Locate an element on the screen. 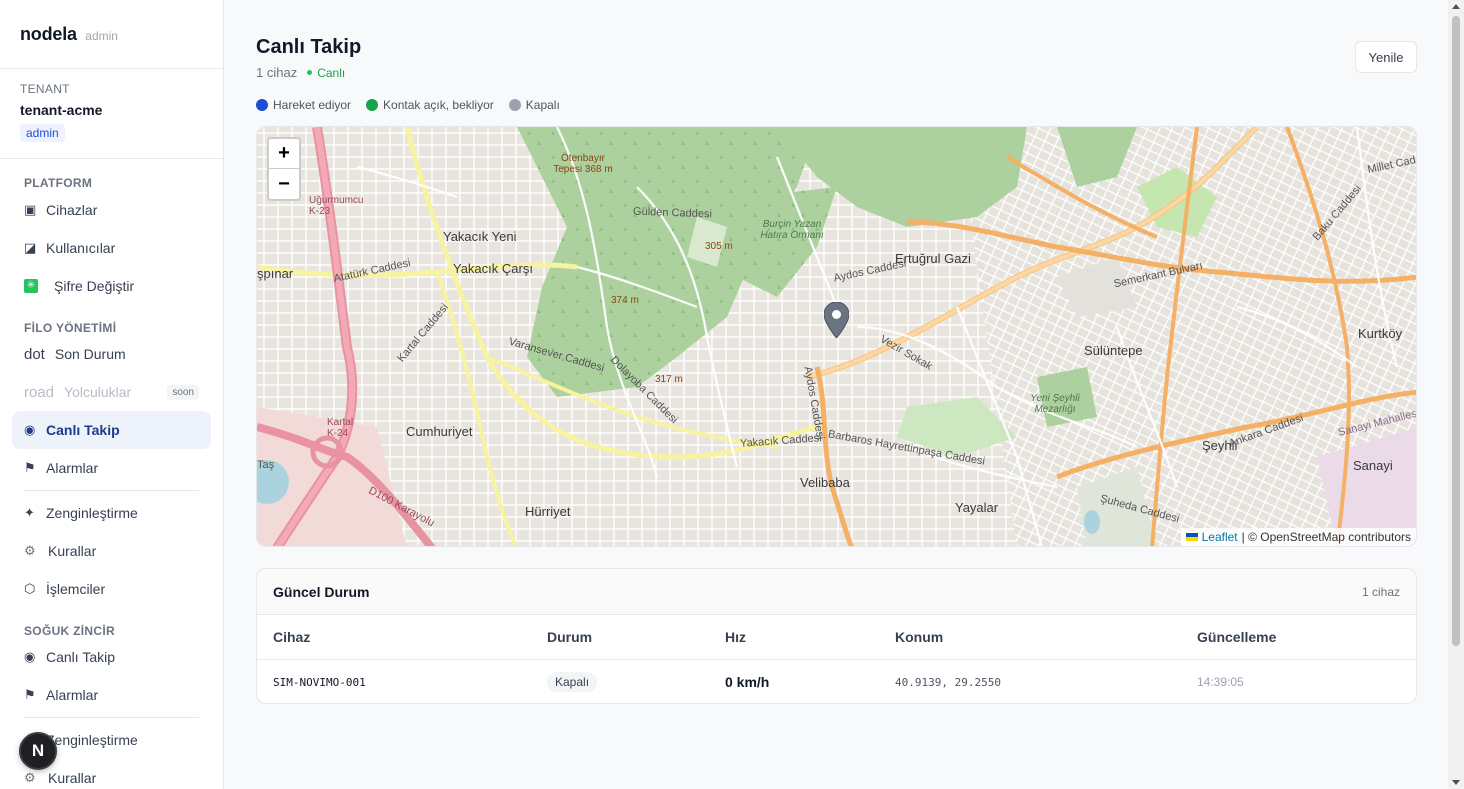 This screenshot has width=1464, height=789. legend-dot-blue is located at coordinates (262, 105).